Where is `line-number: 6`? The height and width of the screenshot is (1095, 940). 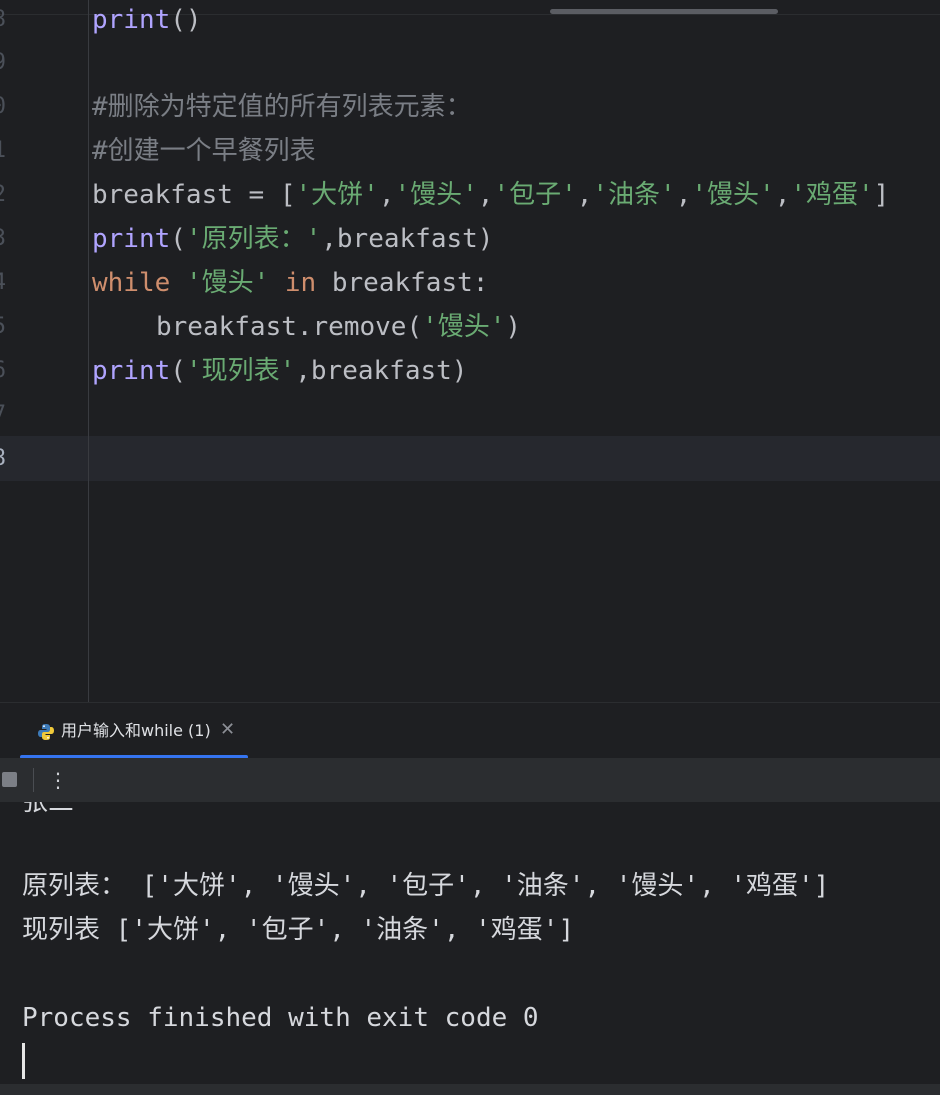 line-number: 6 is located at coordinates (3, 371).